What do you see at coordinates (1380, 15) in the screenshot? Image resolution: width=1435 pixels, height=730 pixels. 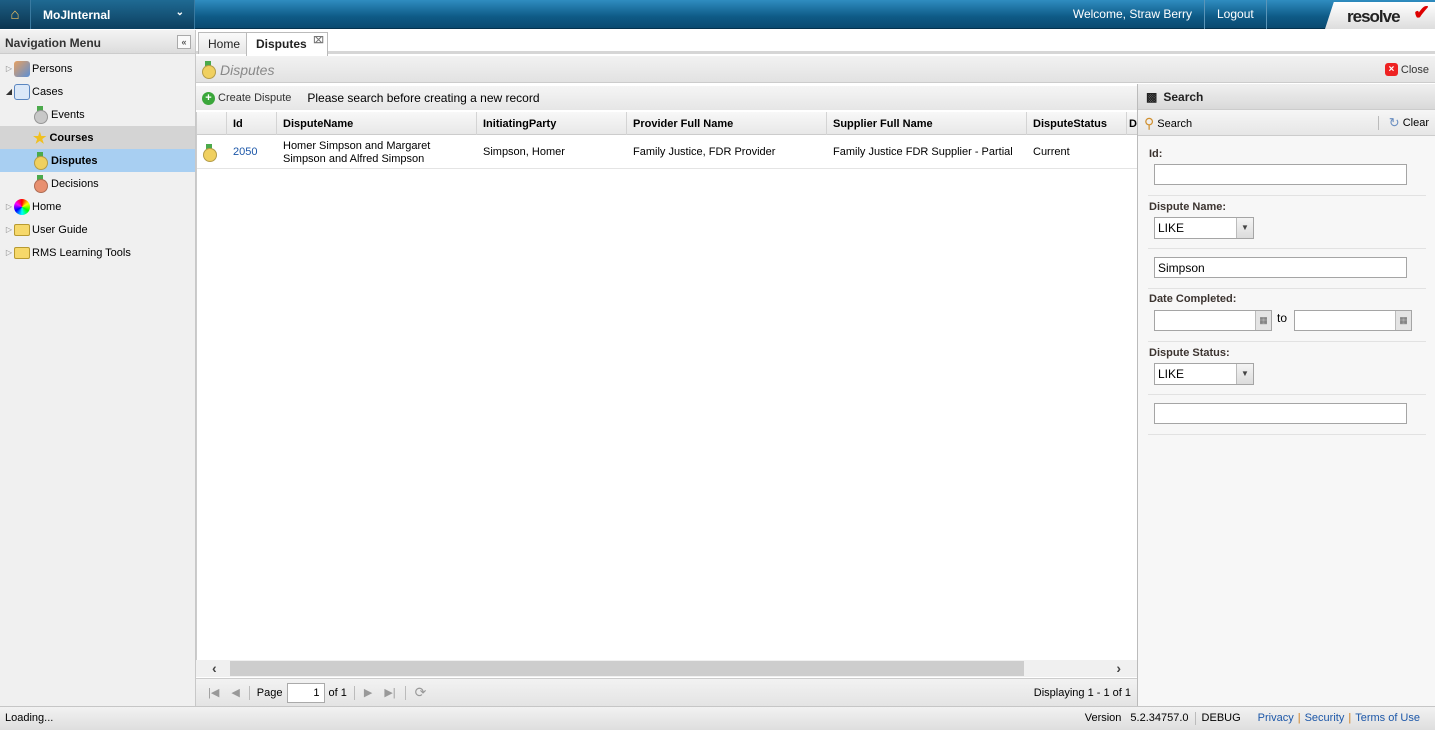 I see `resolve-logo: resolve ✔` at bounding box center [1380, 15].